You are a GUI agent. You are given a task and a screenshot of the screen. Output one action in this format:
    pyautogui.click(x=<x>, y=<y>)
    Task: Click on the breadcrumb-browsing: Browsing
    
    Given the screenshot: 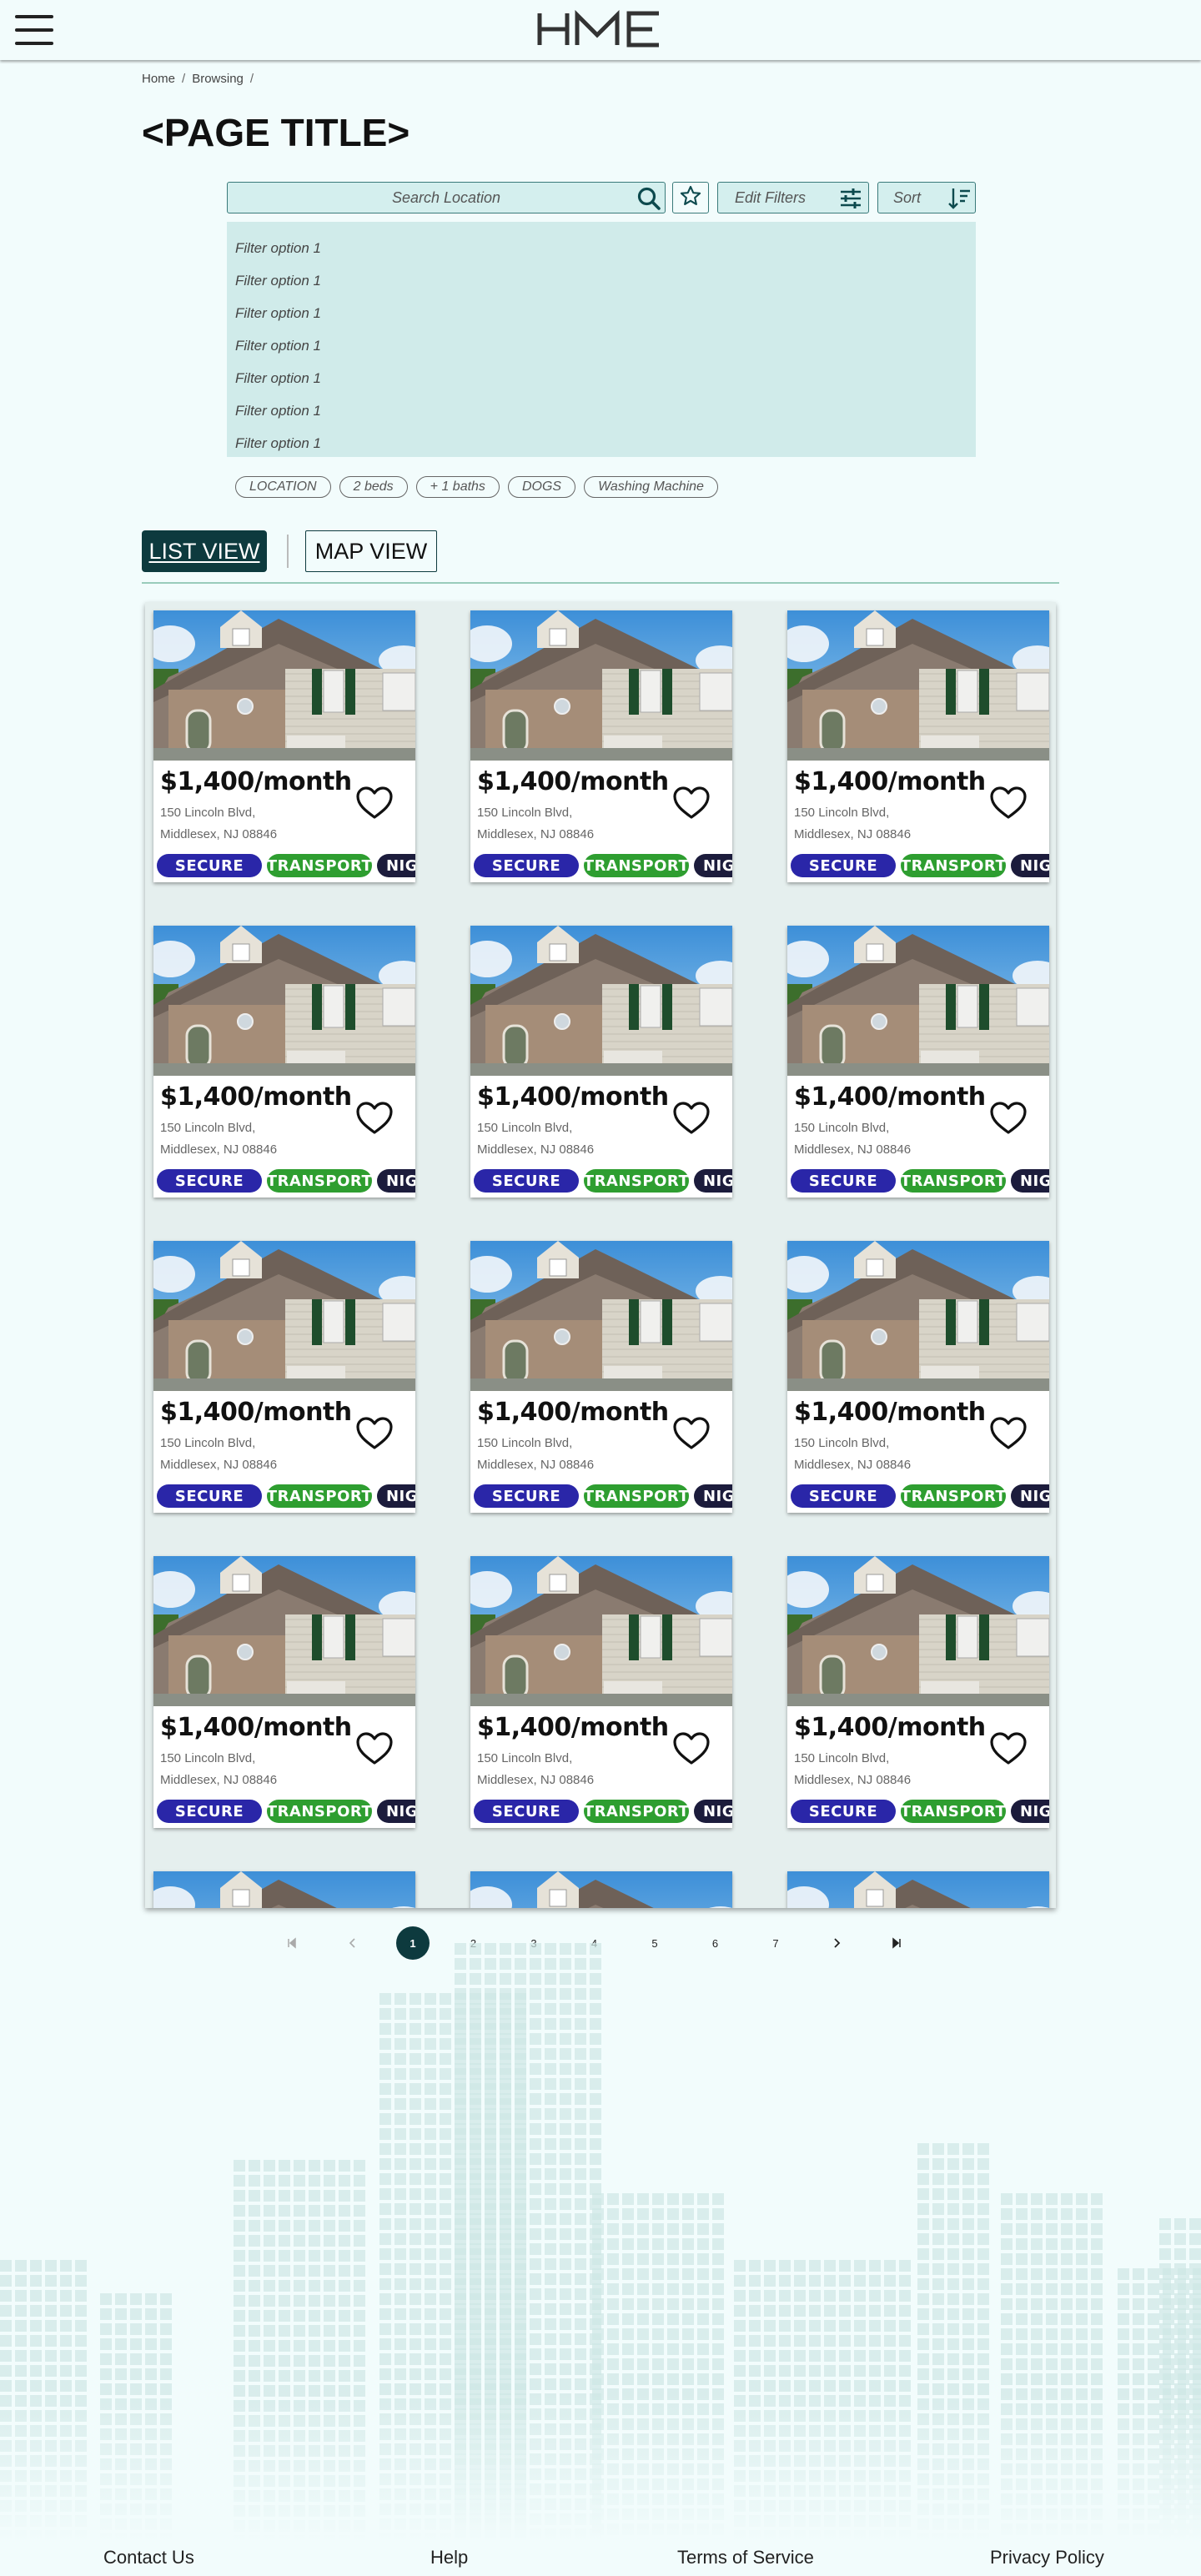 What is the action you would take?
    pyautogui.click(x=218, y=79)
    